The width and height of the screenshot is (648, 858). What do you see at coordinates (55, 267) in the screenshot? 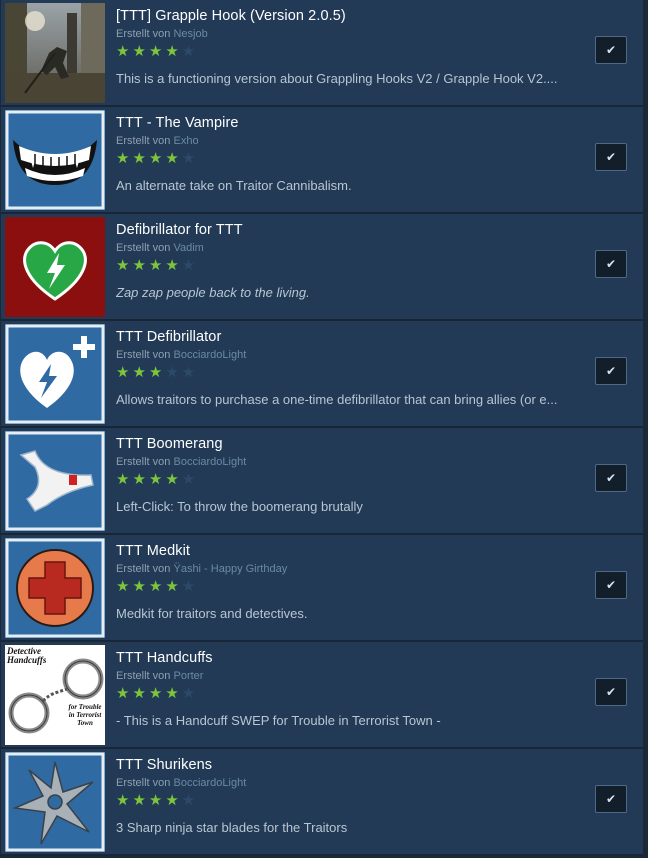
I see `defibrillator-heart-icon` at bounding box center [55, 267].